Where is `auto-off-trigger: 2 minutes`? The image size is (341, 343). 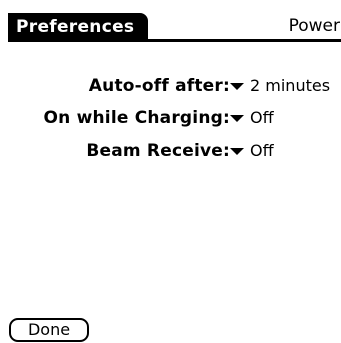 auto-off-trigger: 2 minutes is located at coordinates (280, 86).